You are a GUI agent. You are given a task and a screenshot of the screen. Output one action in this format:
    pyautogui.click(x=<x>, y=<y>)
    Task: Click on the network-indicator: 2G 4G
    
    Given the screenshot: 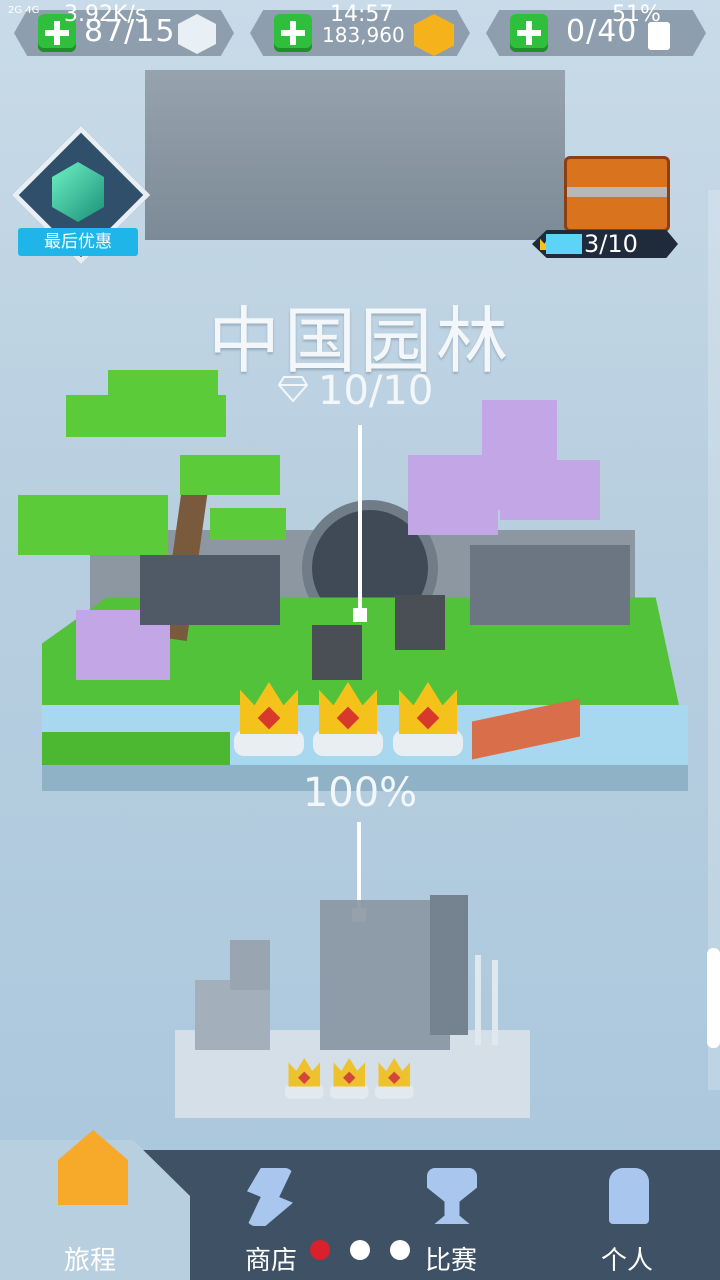 What is the action you would take?
    pyautogui.click(x=24, y=10)
    